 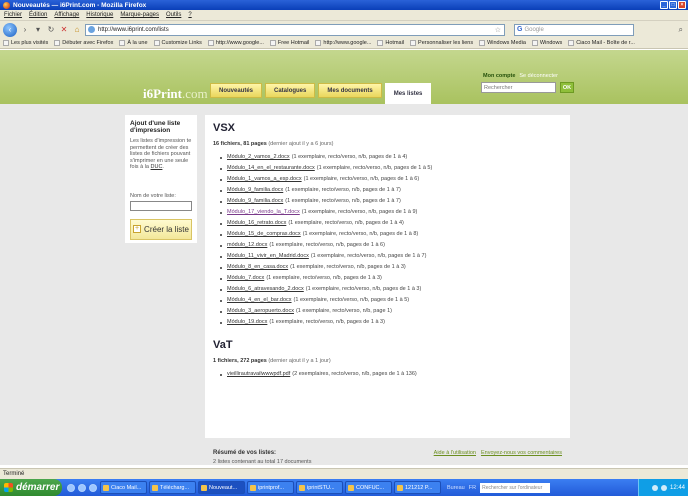 What do you see at coordinates (175, 94) in the screenshot?
I see `site-logo: i6Print.com` at bounding box center [175, 94].